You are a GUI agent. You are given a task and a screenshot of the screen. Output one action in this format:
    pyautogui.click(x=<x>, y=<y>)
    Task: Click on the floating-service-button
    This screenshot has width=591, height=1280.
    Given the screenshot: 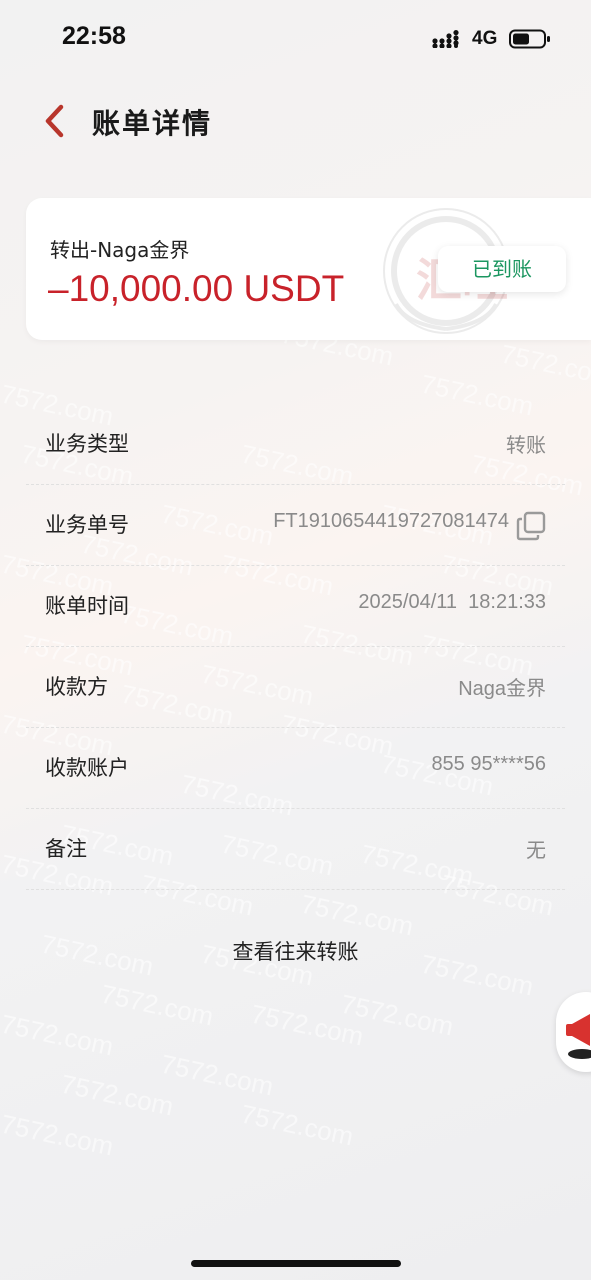 What is the action you would take?
    pyautogui.click(x=573, y=1032)
    